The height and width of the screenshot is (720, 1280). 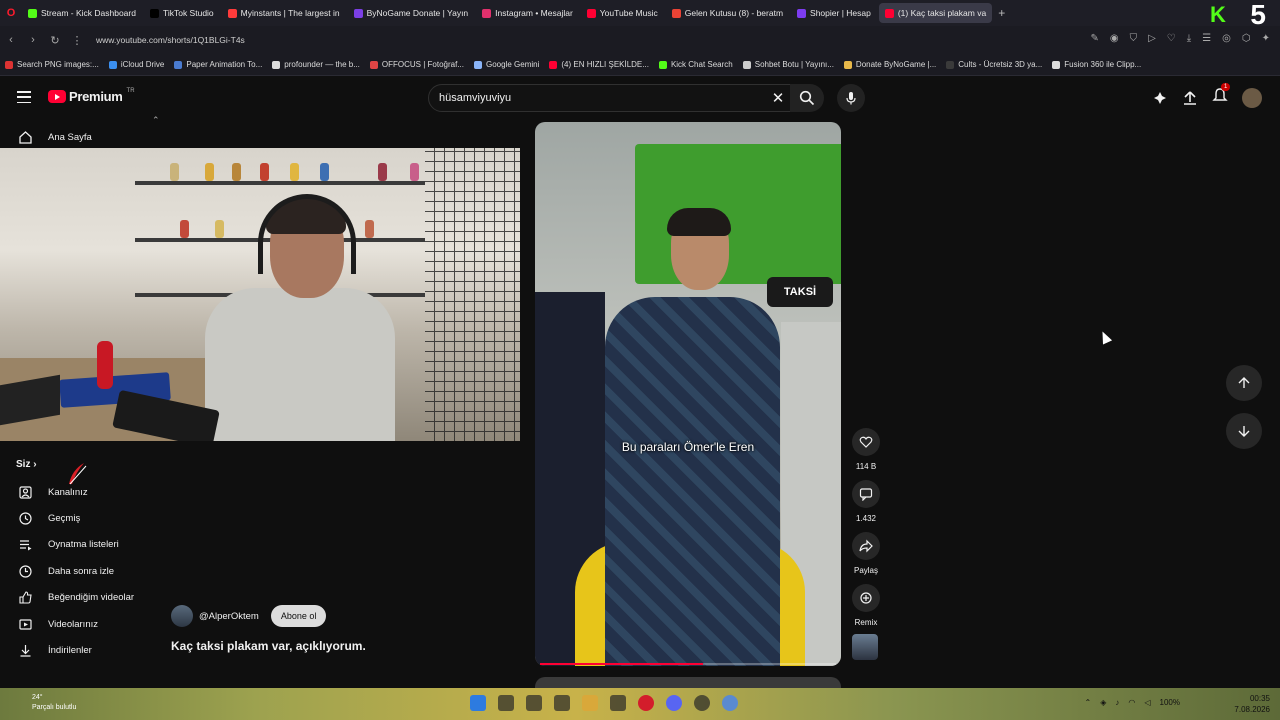 What do you see at coordinates (33, 40) in the screenshot?
I see `forward-icon: ›` at bounding box center [33, 40].